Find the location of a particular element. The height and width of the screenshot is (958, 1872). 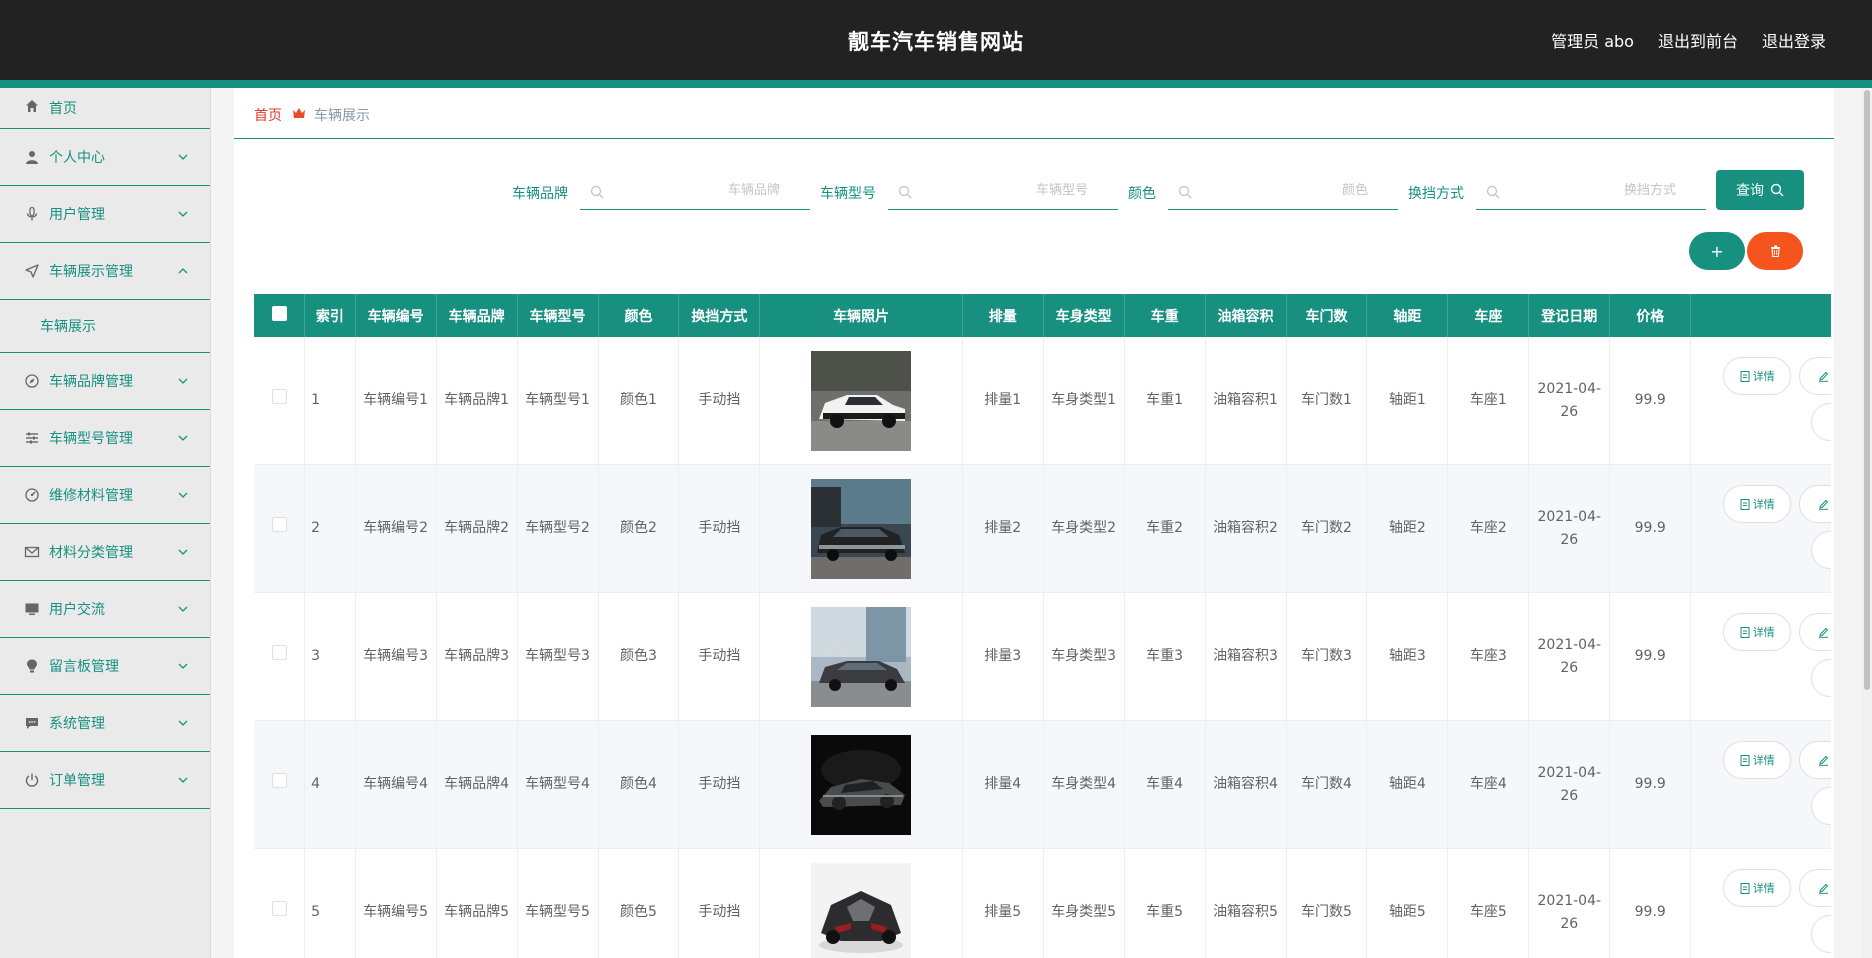

sidebar-item-label: 维修材料管理 is located at coordinates (91, 496).